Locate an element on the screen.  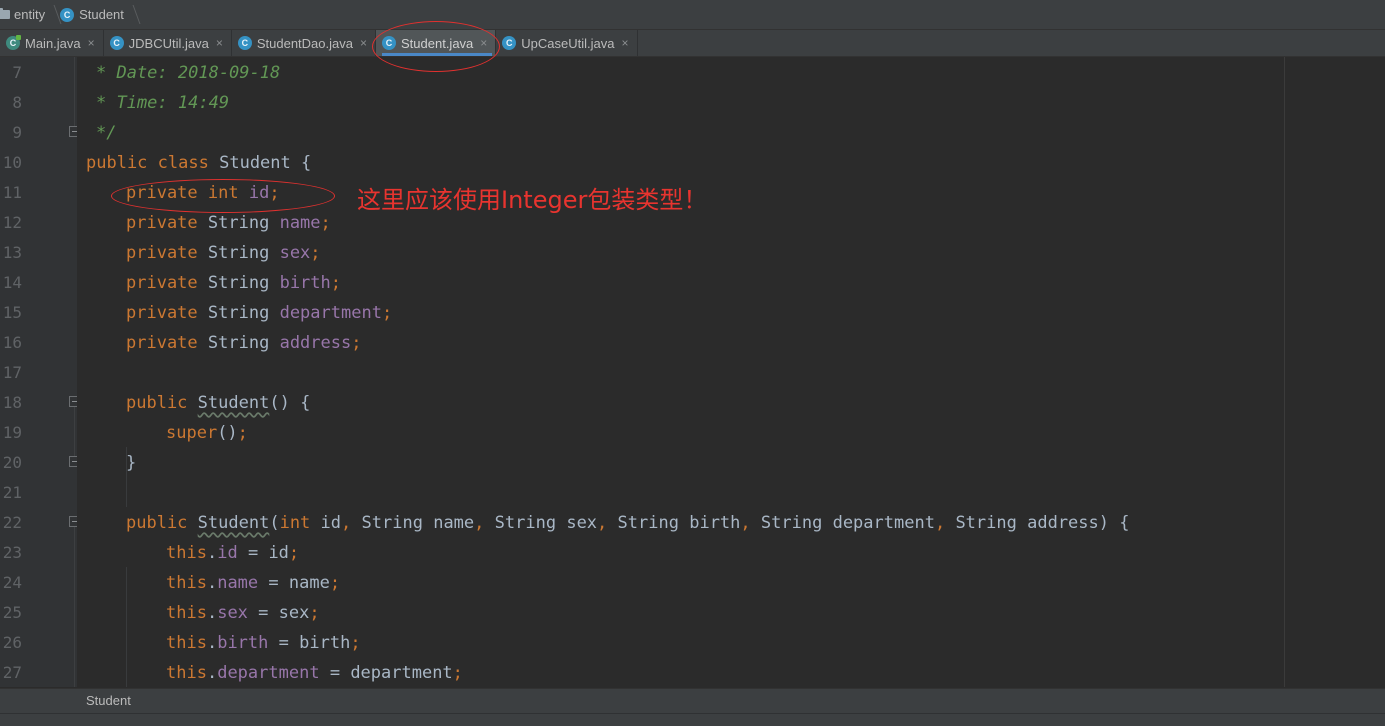
line-number: 7 is located at coordinates (17, 72).